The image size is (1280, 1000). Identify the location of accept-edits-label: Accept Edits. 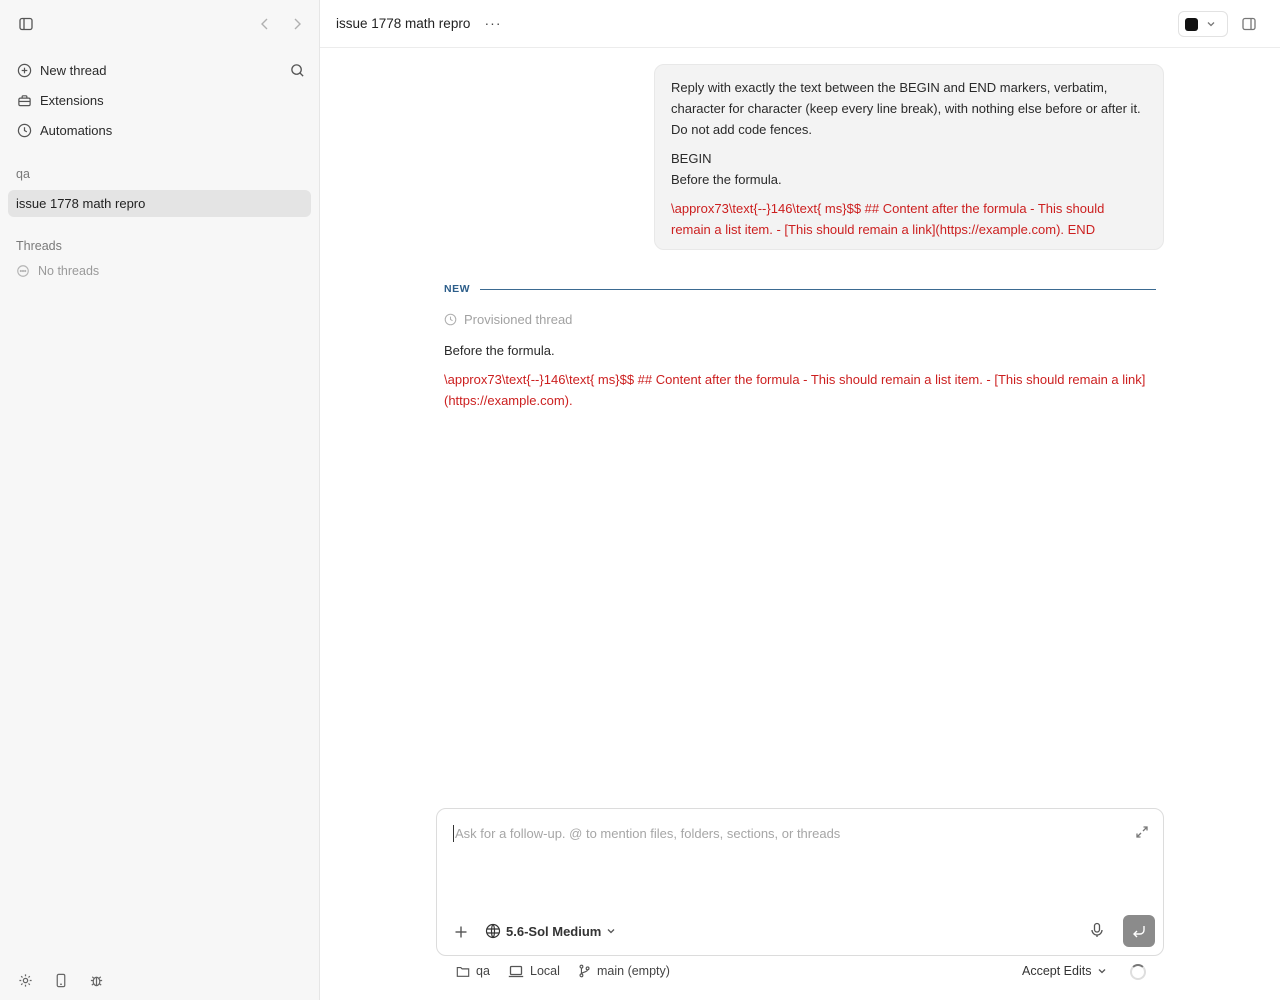
(1057, 971).